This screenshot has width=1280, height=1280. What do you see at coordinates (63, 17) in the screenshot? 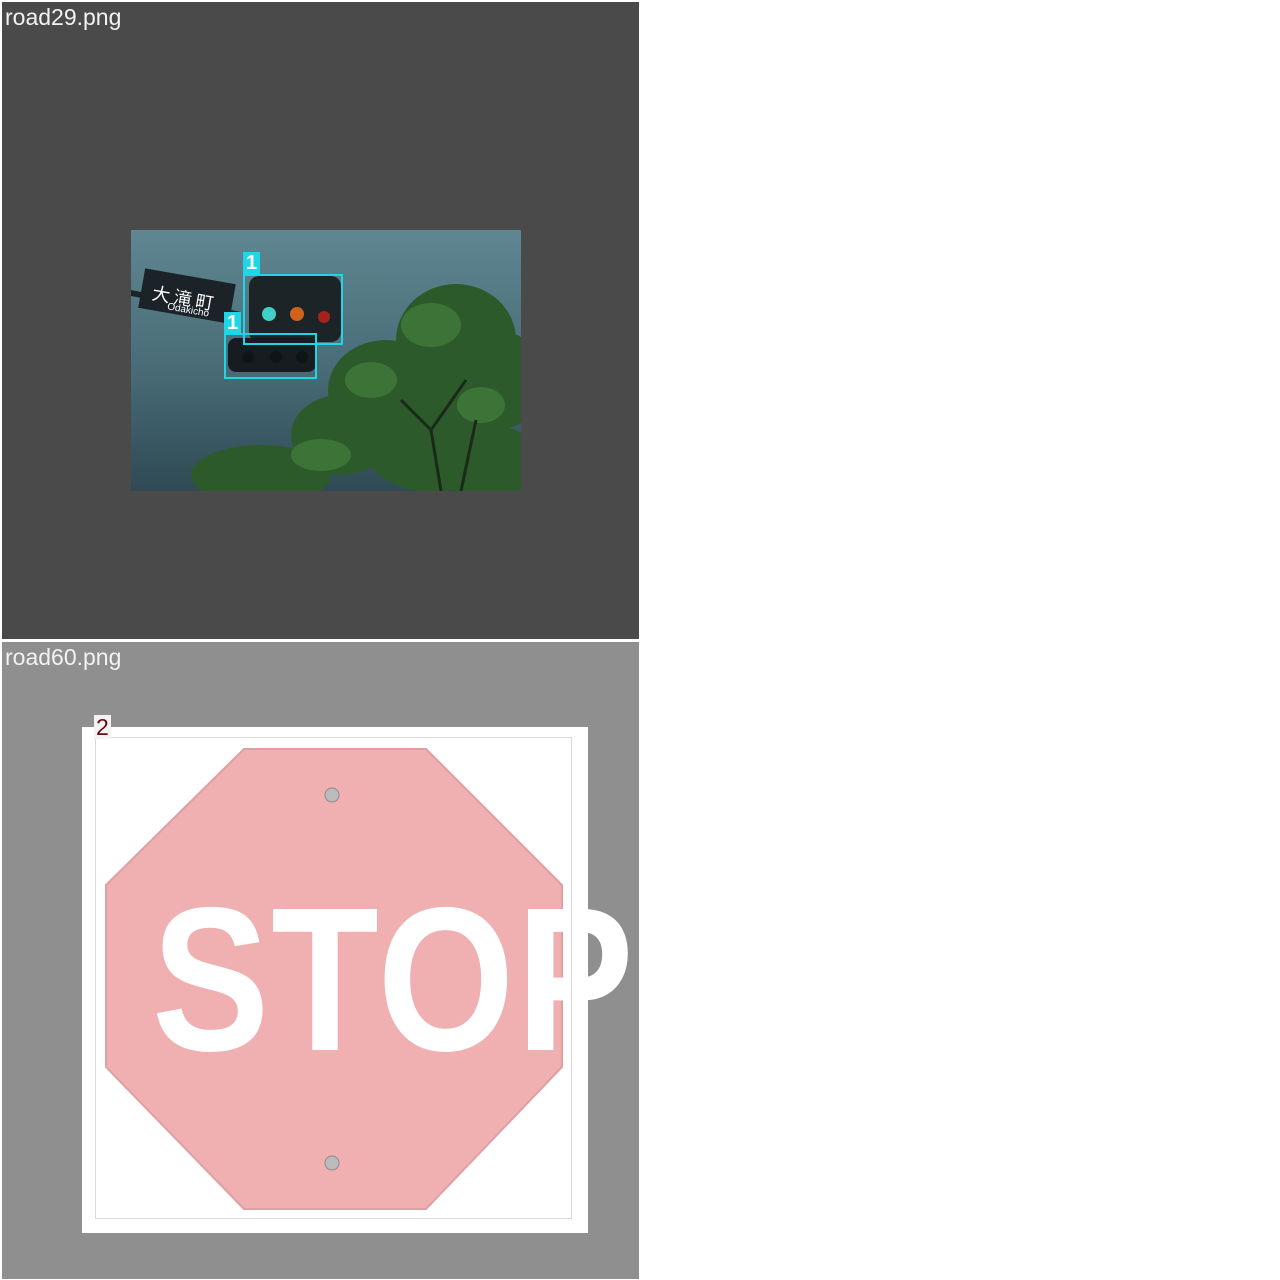
I see `tile-filename: road29.png` at bounding box center [63, 17].